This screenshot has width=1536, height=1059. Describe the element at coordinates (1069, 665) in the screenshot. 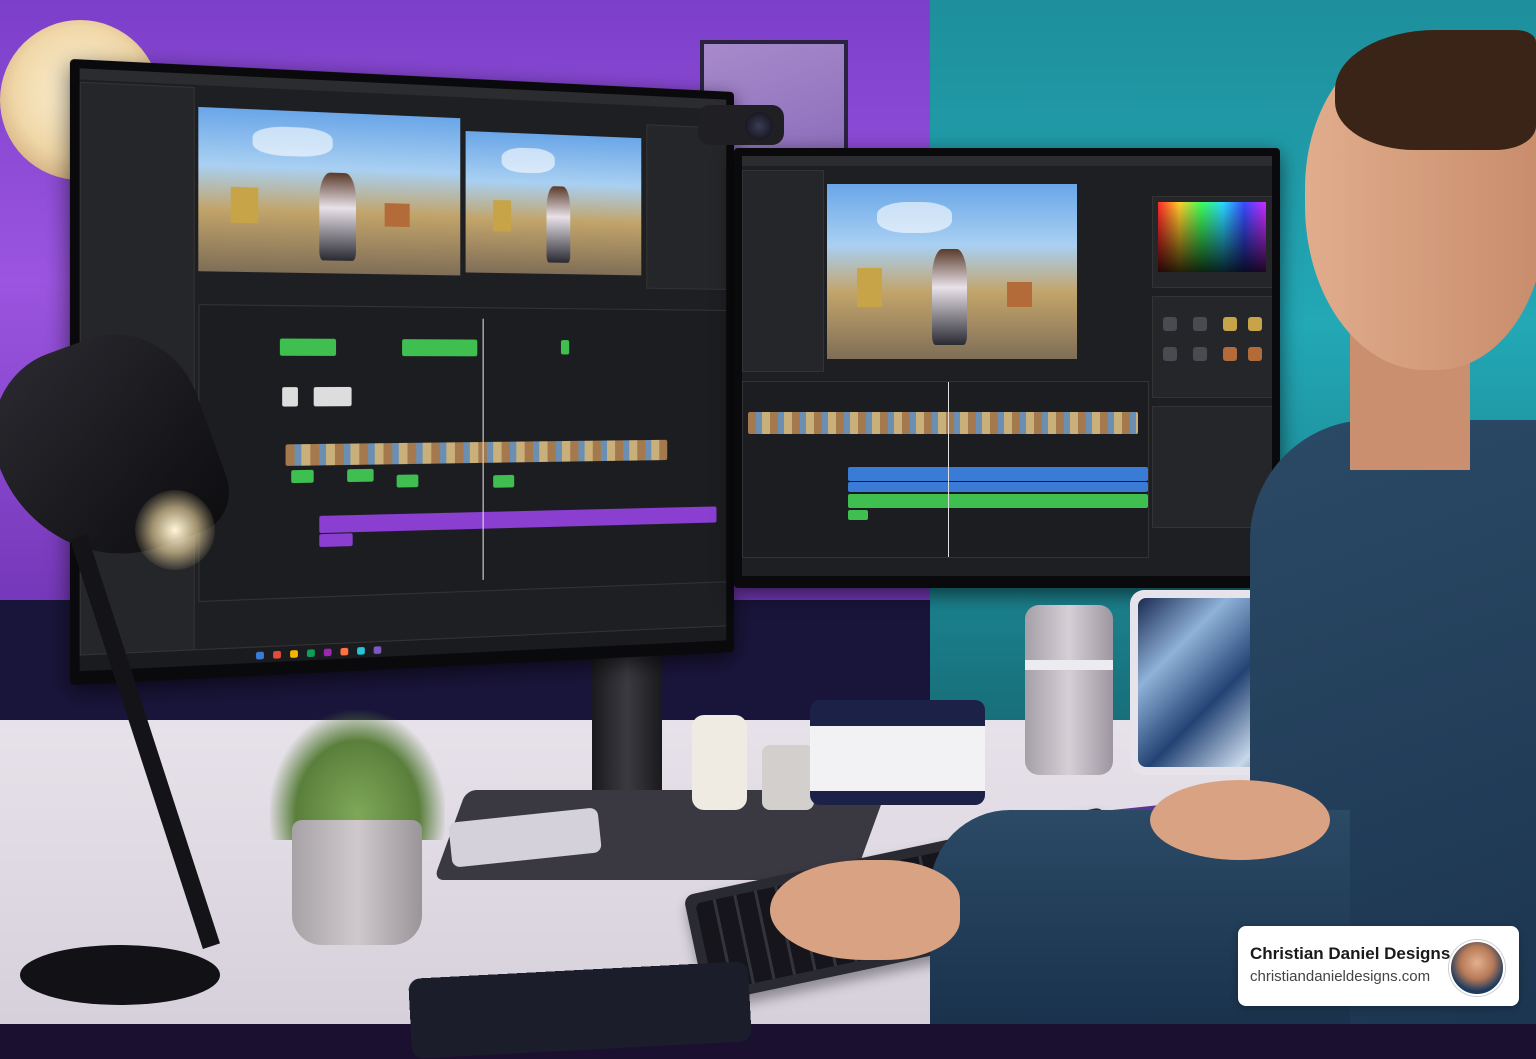

I see `travel-mug-band` at that location.